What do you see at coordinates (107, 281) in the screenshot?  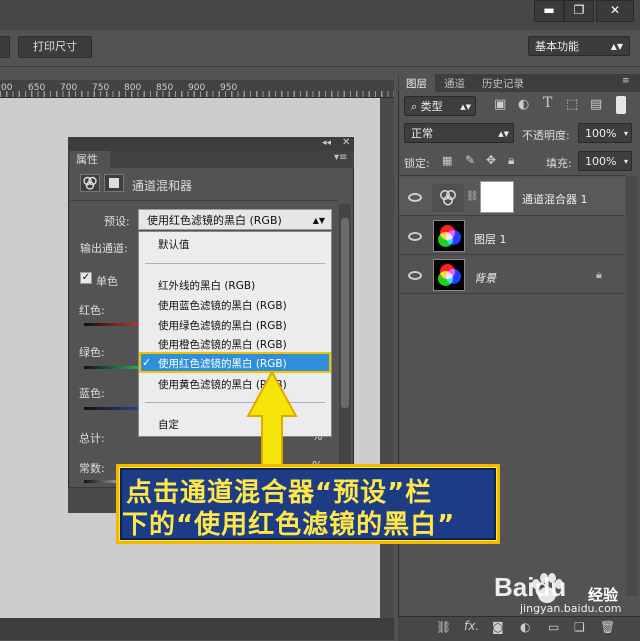 I see `monochrome-label: 单色` at bounding box center [107, 281].